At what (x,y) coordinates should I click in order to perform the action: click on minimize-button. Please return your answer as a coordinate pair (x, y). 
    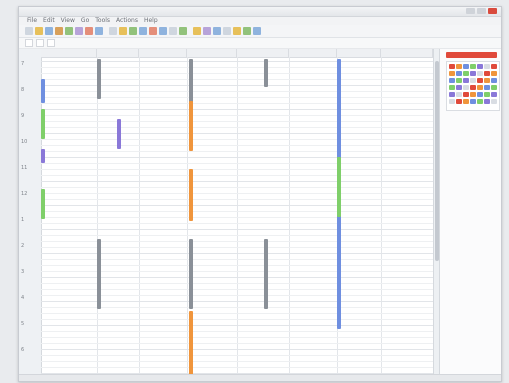
    Looking at the image, I should click on (470, 11).